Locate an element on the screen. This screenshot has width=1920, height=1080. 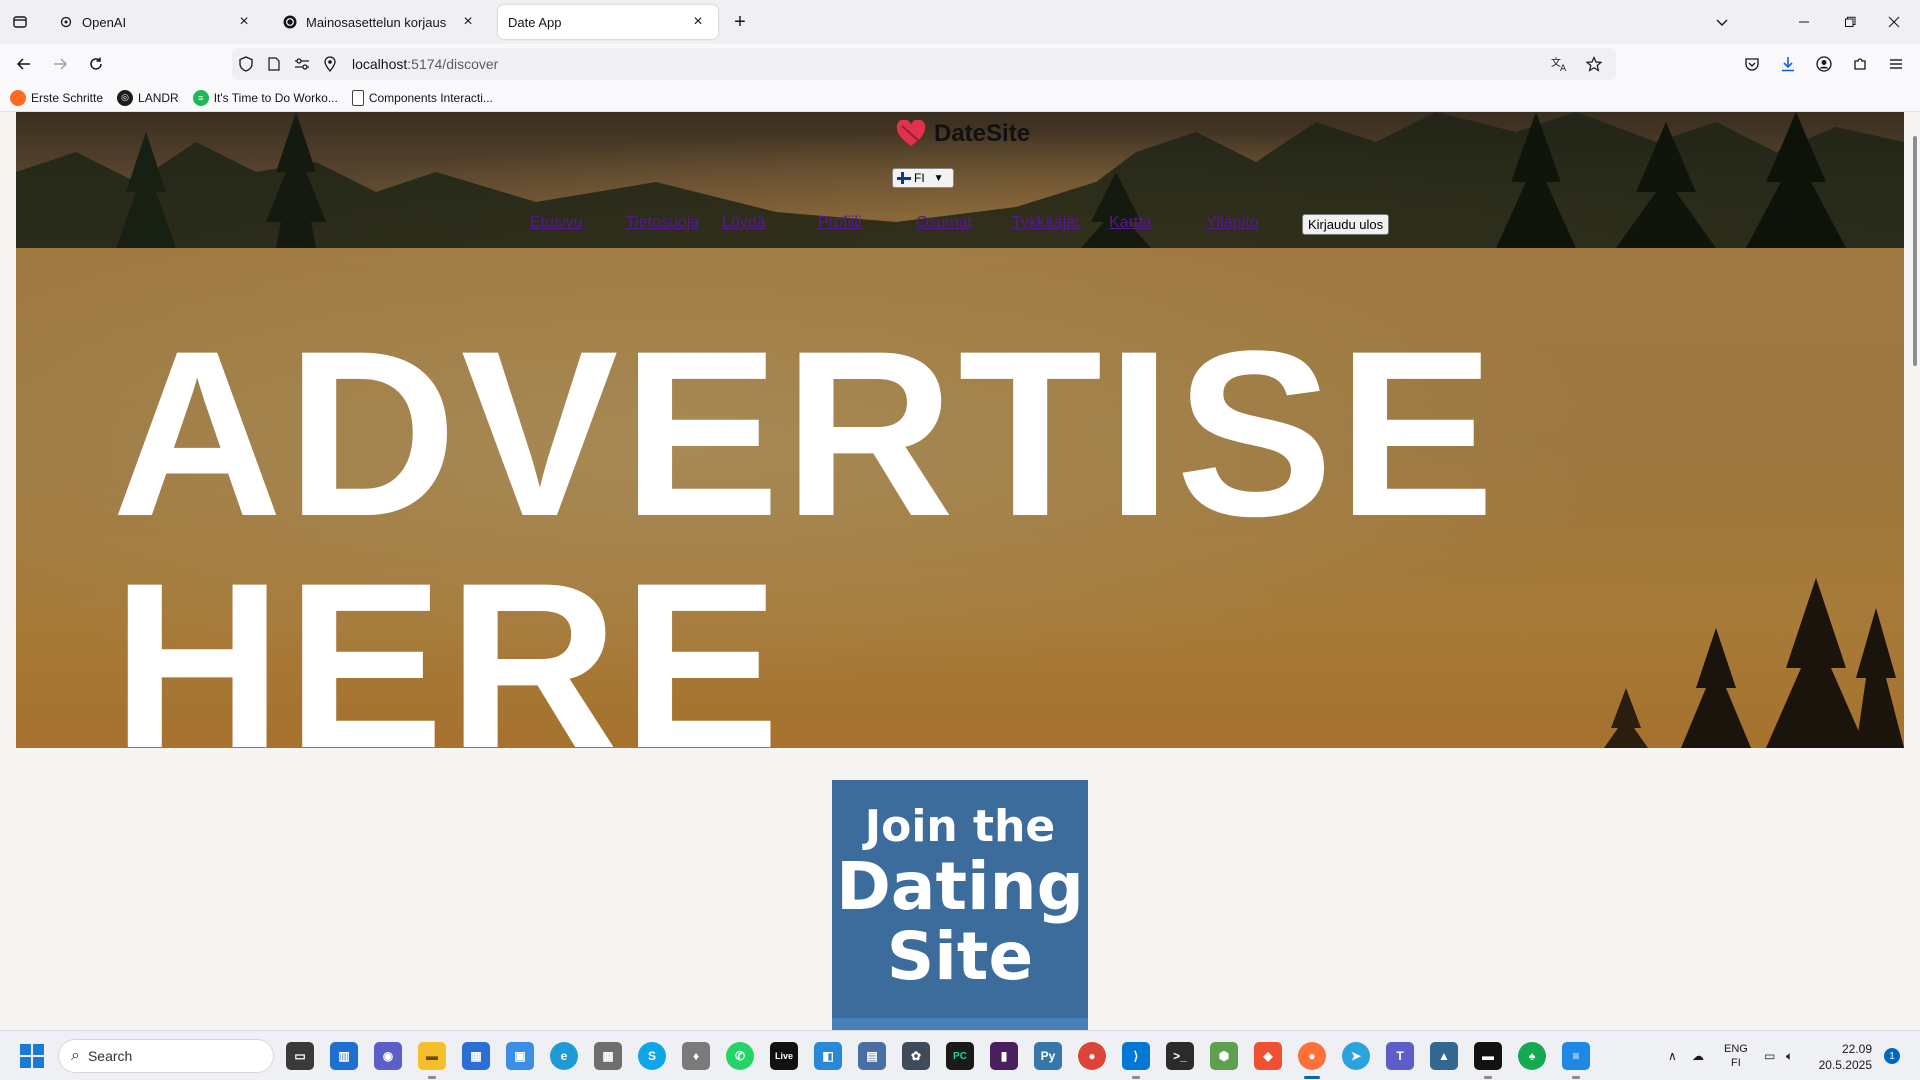
remote-desktop-icon: ▣ is located at coordinates (520, 1056).